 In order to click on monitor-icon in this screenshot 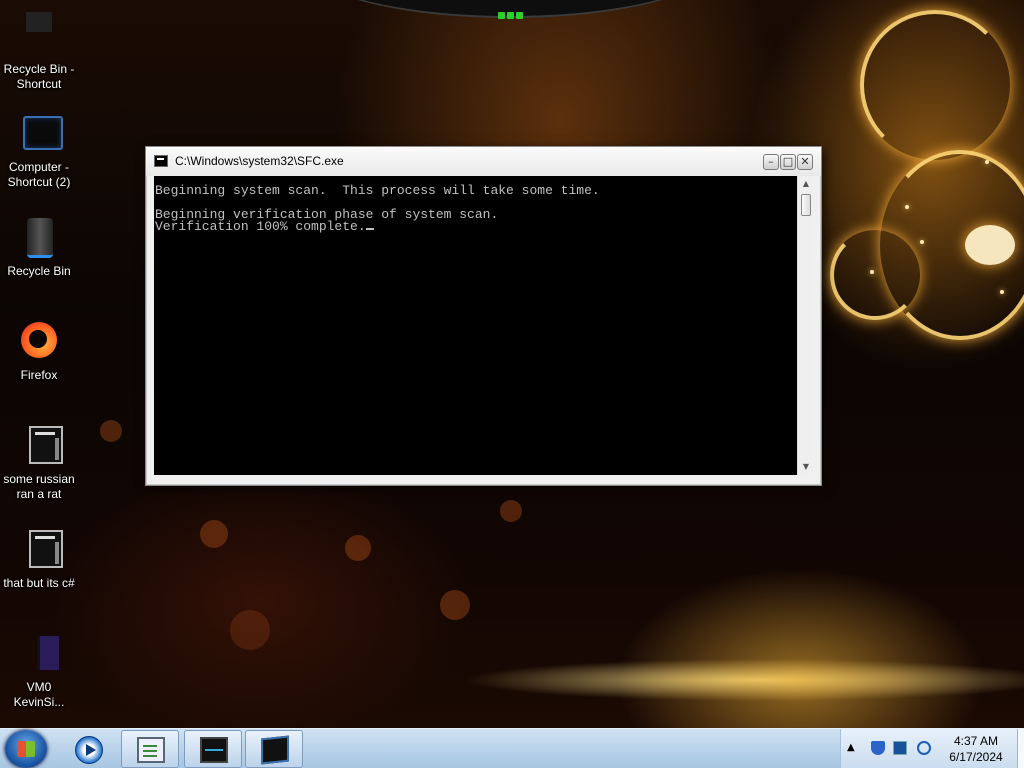, I will do `click(214, 750)`.